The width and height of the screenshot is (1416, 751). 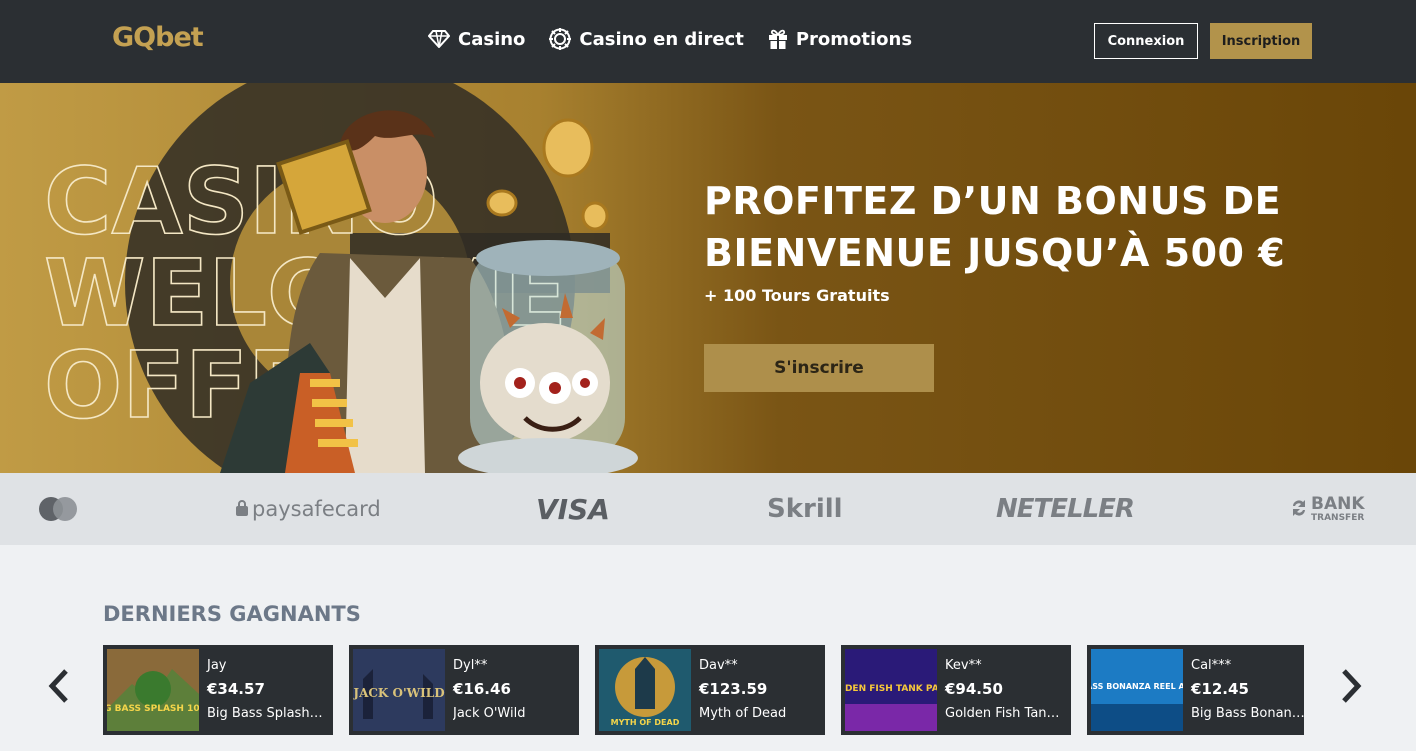 What do you see at coordinates (1299, 509) in the screenshot?
I see `transfer-arrows-icon` at bounding box center [1299, 509].